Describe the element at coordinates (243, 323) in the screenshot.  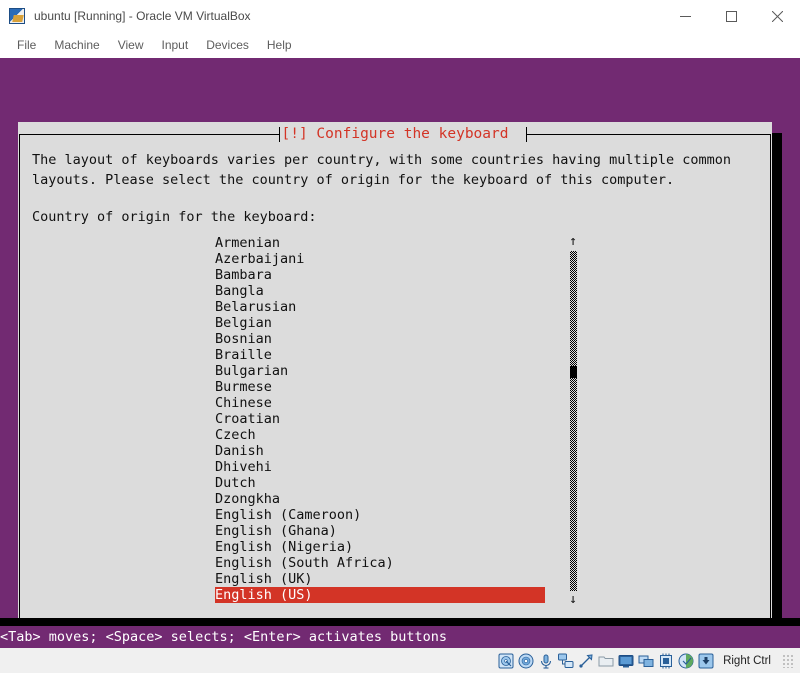
I see `list-item-label: Belgian` at that location.